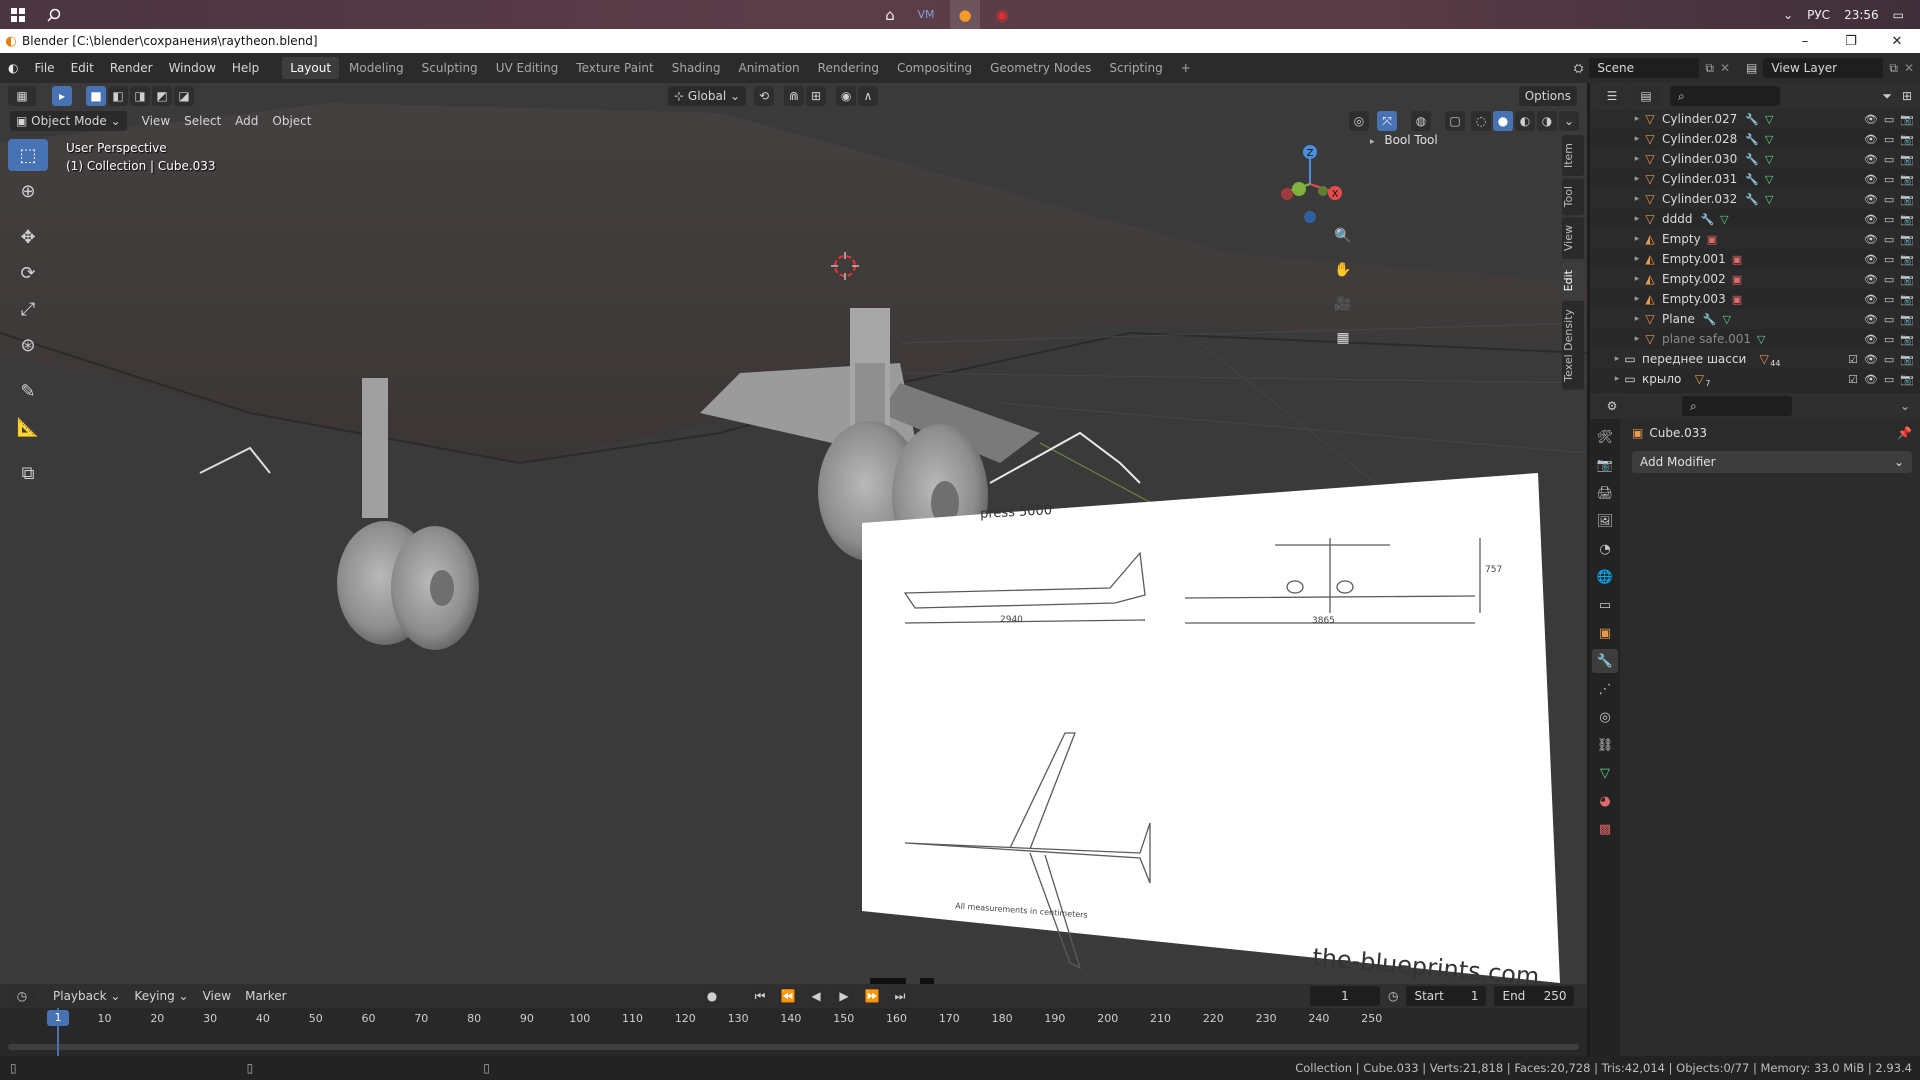 Image resolution: width=1920 pixels, height=1080 pixels. I want to click on store-icon: ⌂, so click(890, 14).